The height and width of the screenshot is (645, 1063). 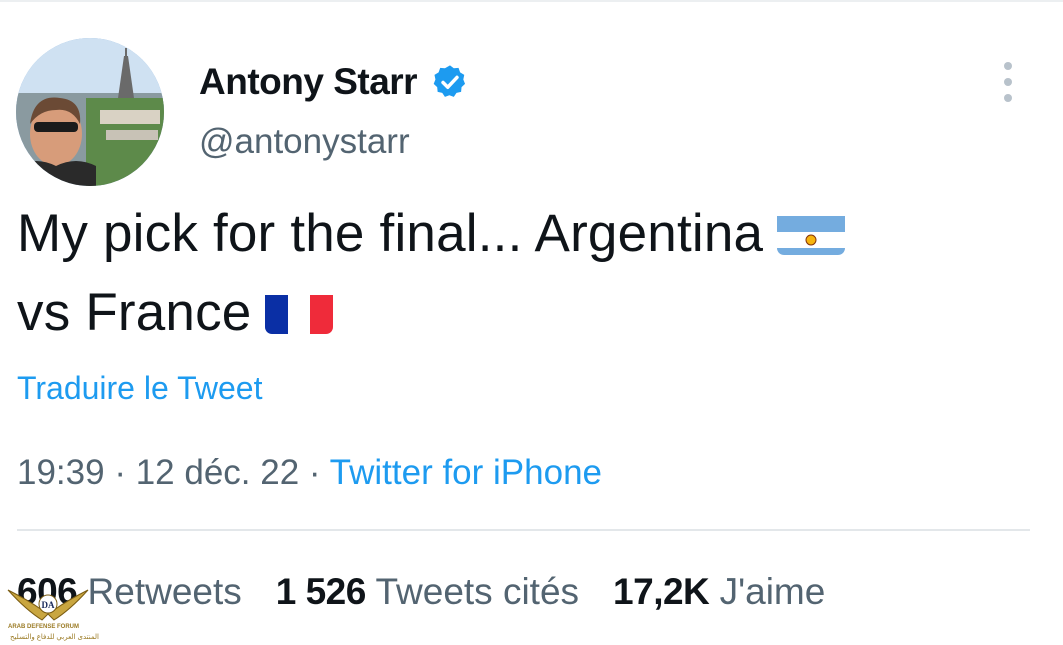 I want to click on tweet-meta: 19:39 · 12 déc. 22 · Twitter for iPhone, so click(x=309, y=473).